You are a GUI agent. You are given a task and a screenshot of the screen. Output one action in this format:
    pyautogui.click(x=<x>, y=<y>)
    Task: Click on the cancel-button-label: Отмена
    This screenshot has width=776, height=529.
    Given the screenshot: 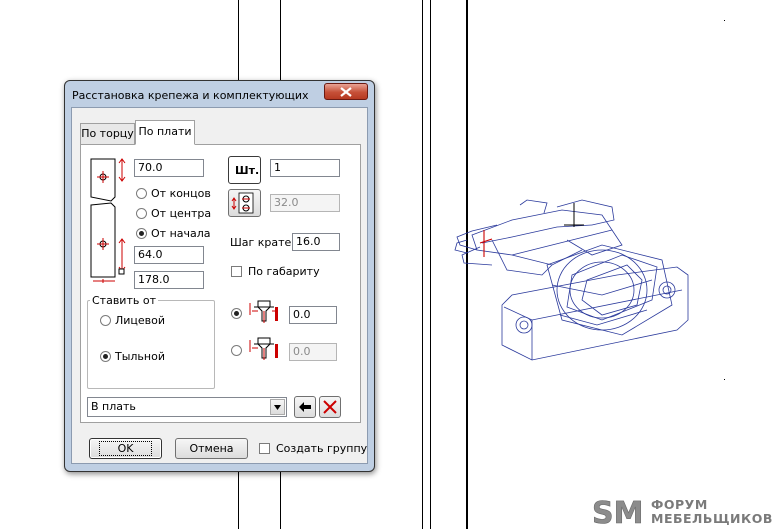 What is the action you would take?
    pyautogui.click(x=211, y=448)
    